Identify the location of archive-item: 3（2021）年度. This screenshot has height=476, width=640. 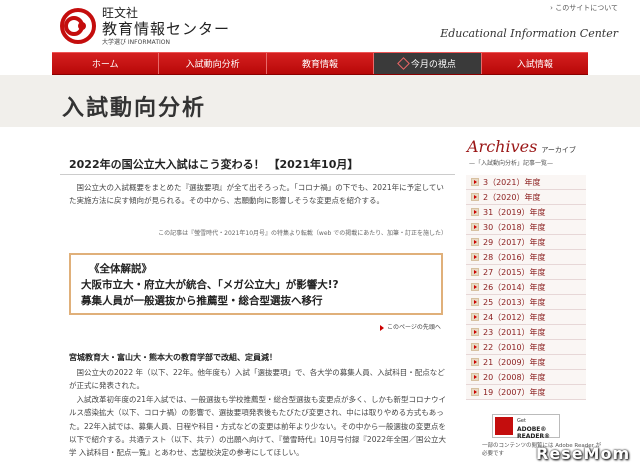
(526, 182).